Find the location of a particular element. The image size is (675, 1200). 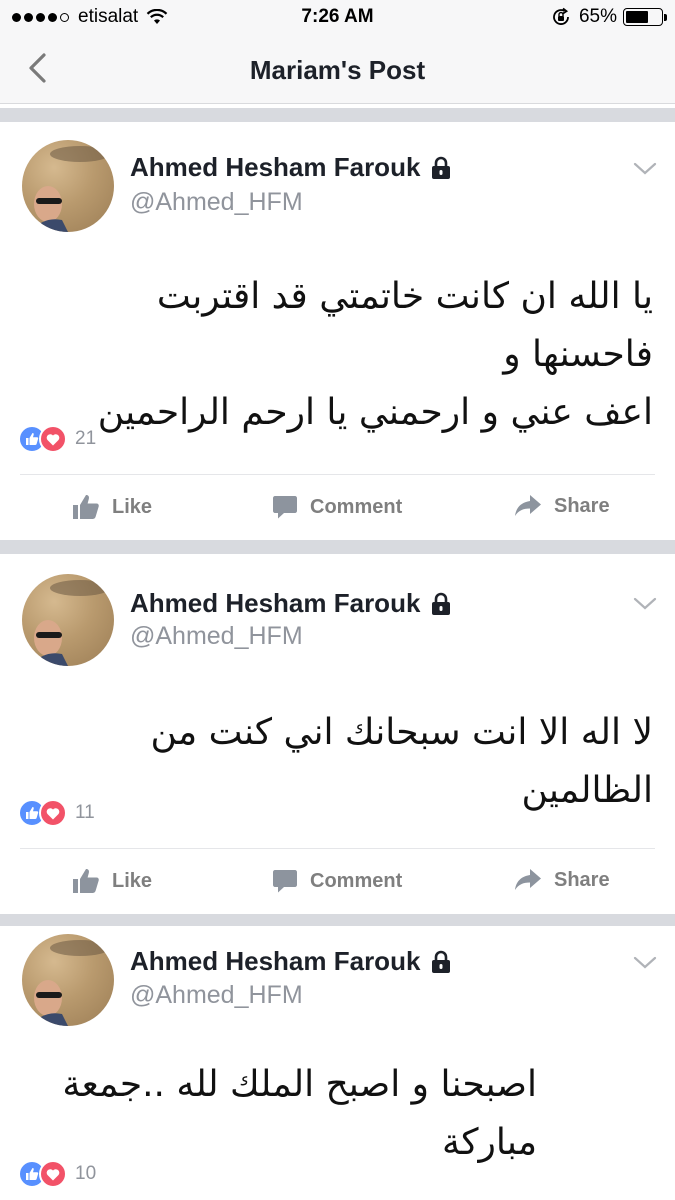

battery-icon is located at coordinates (645, 17).